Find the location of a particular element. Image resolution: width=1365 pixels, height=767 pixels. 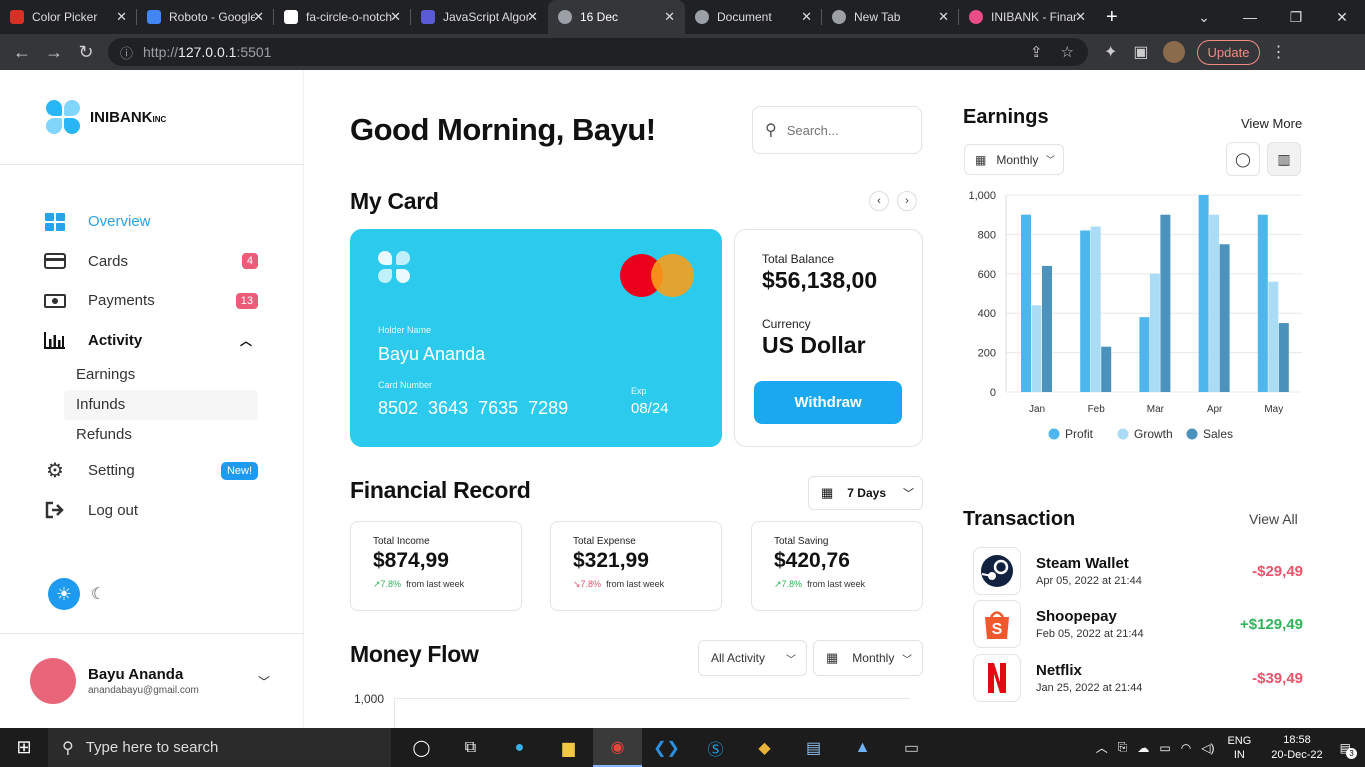

cortana-icon: ◯ is located at coordinates (421, 747).